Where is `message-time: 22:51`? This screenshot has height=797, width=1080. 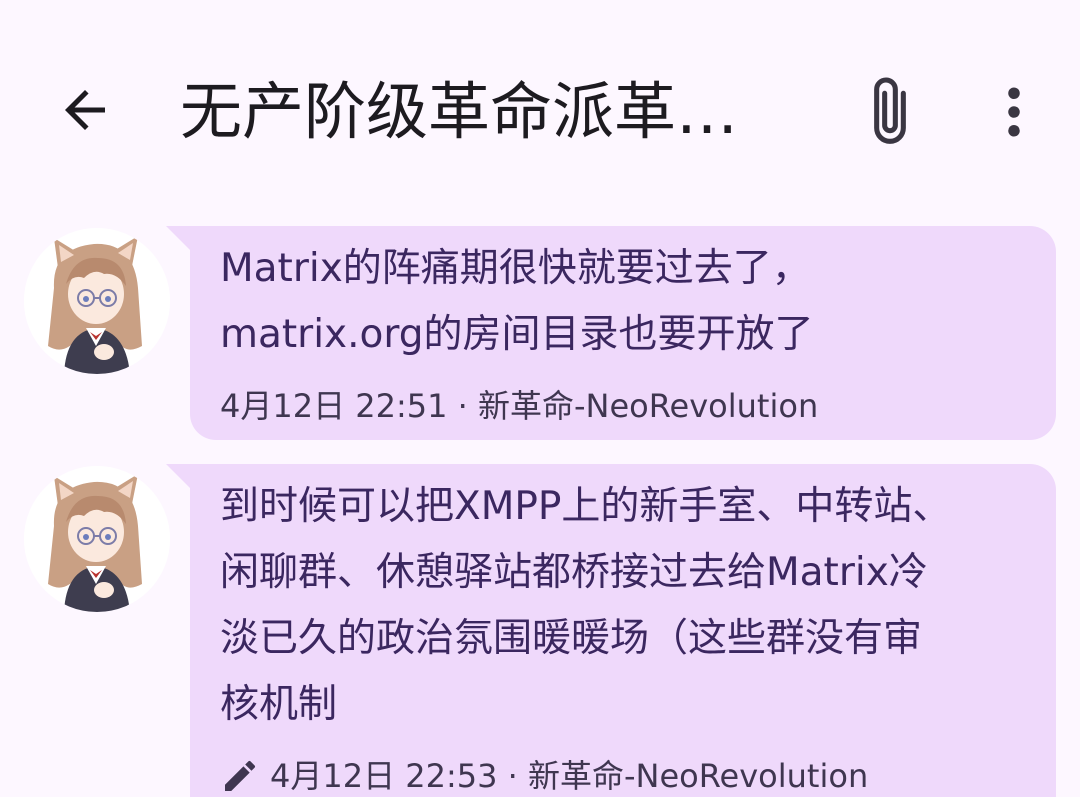 message-time: 22:51 is located at coordinates (401, 406).